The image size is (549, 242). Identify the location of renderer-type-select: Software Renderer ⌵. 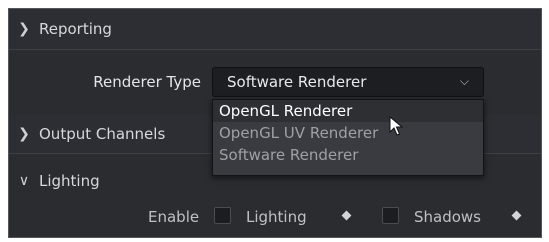
(348, 82).